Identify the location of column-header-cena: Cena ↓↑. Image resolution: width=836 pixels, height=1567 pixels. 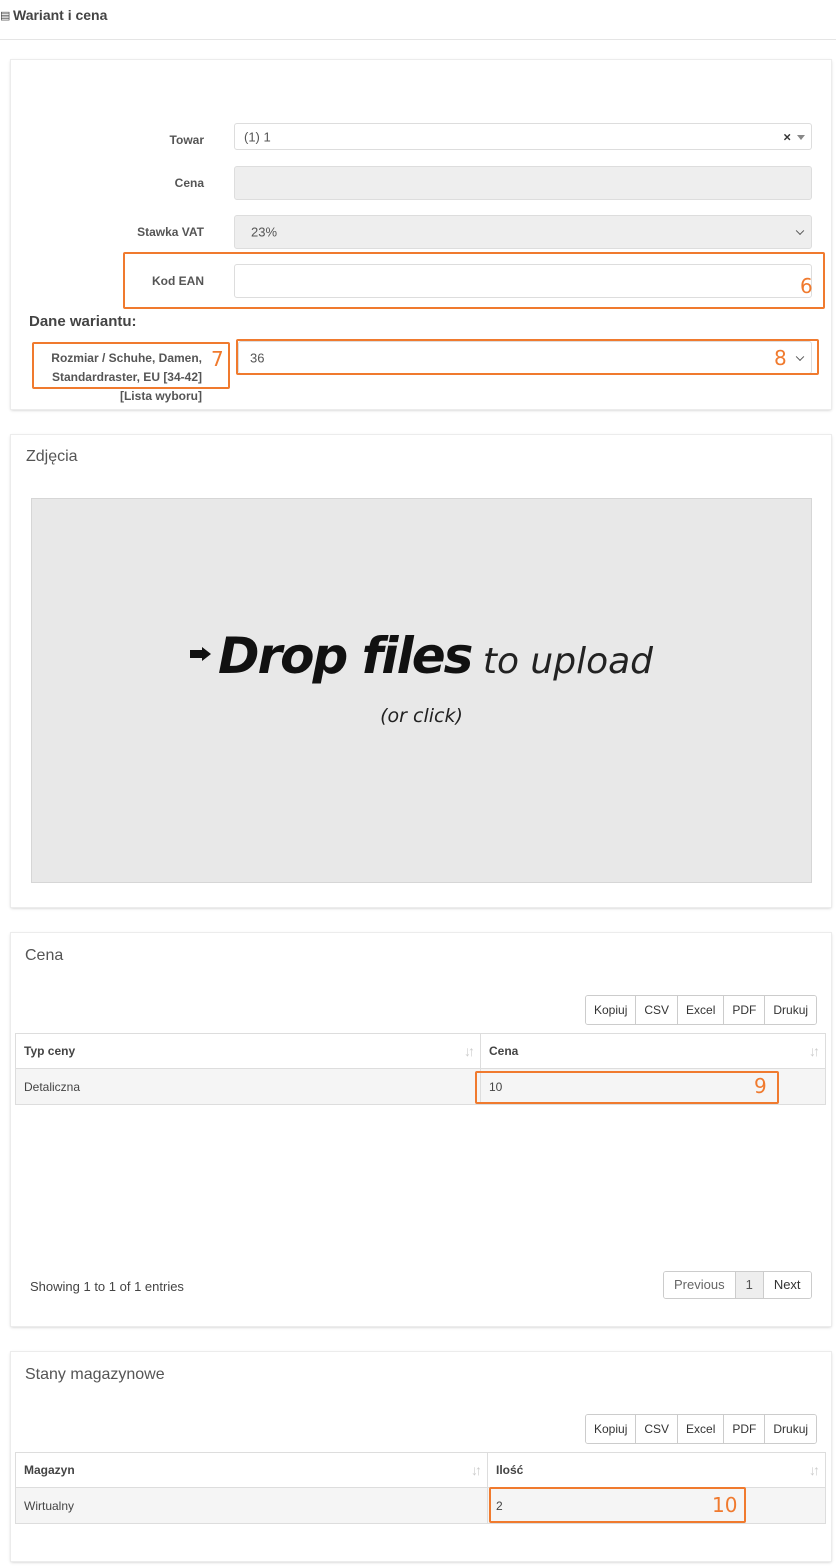
(653, 1051).